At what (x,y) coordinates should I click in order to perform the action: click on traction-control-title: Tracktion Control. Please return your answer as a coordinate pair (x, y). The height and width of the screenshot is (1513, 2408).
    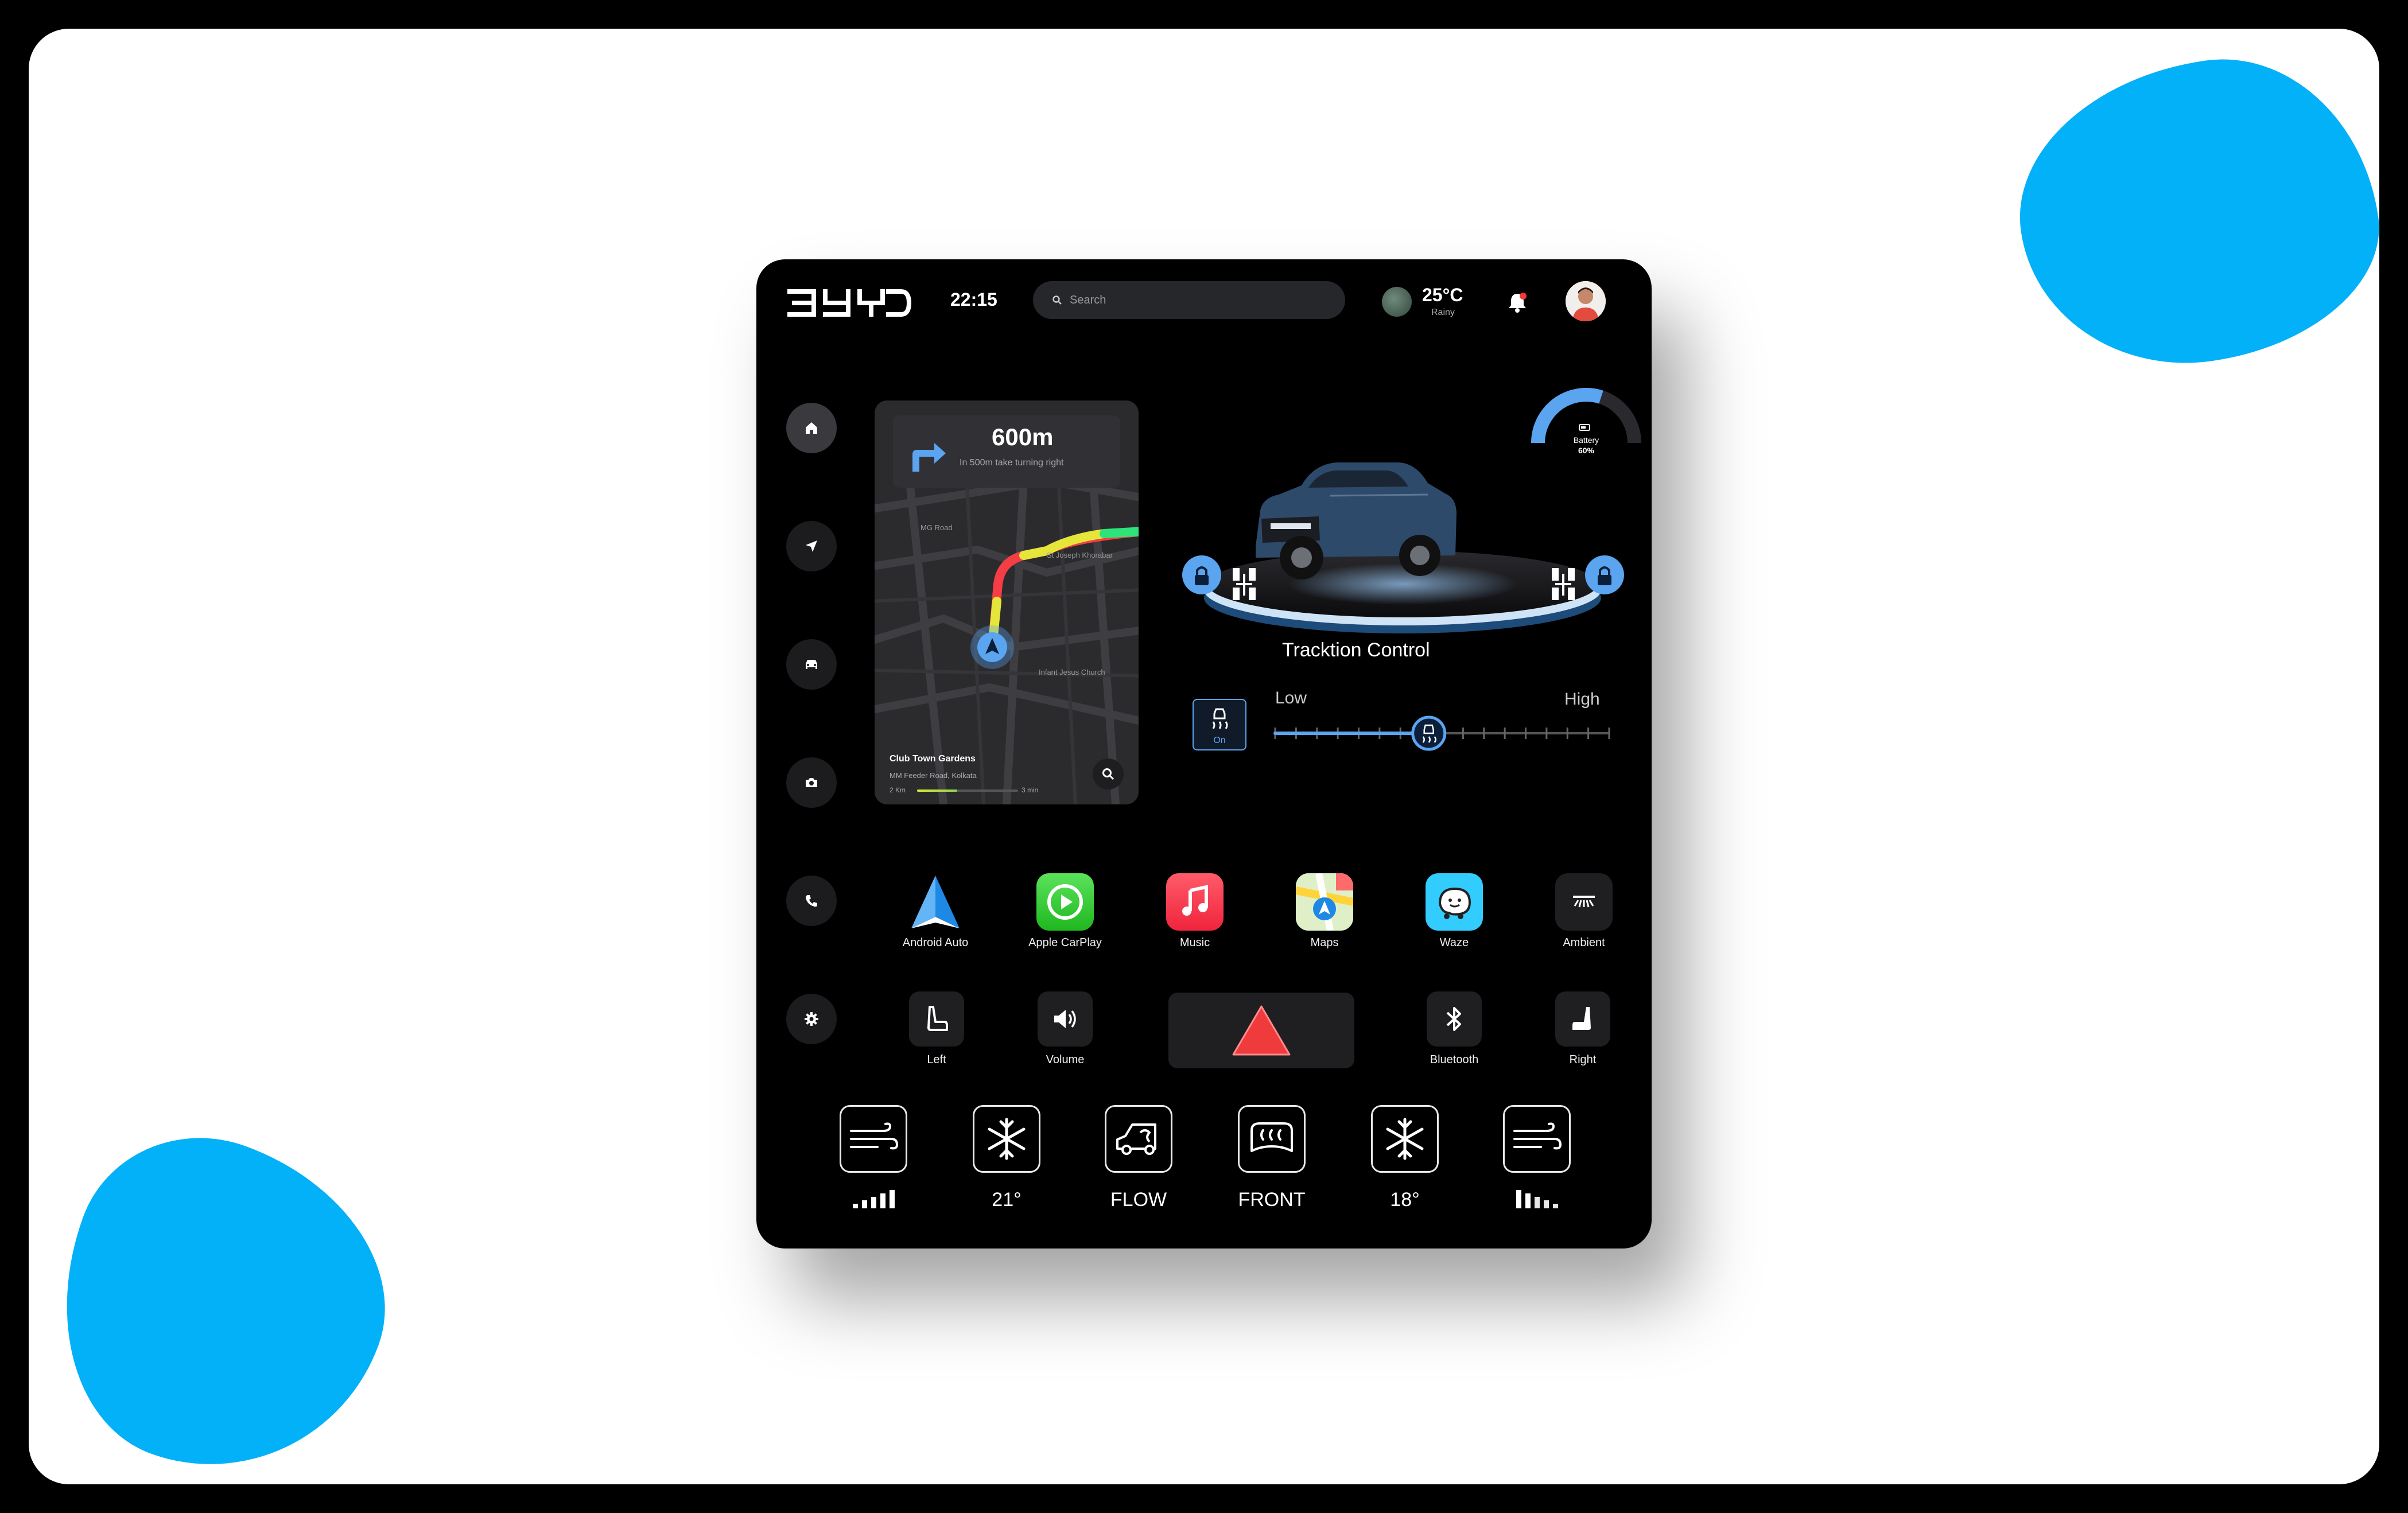
    Looking at the image, I should click on (1356, 650).